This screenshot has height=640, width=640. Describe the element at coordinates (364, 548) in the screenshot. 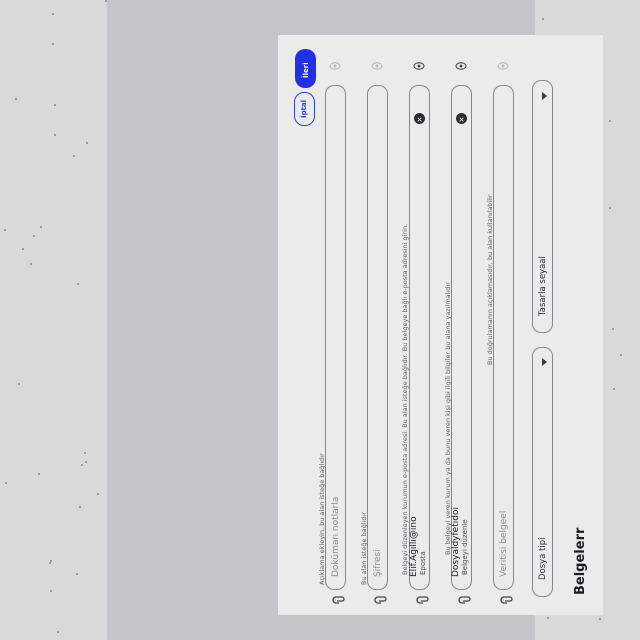

I see `password-helper: Bu alan isteğe bağlıdır` at that location.